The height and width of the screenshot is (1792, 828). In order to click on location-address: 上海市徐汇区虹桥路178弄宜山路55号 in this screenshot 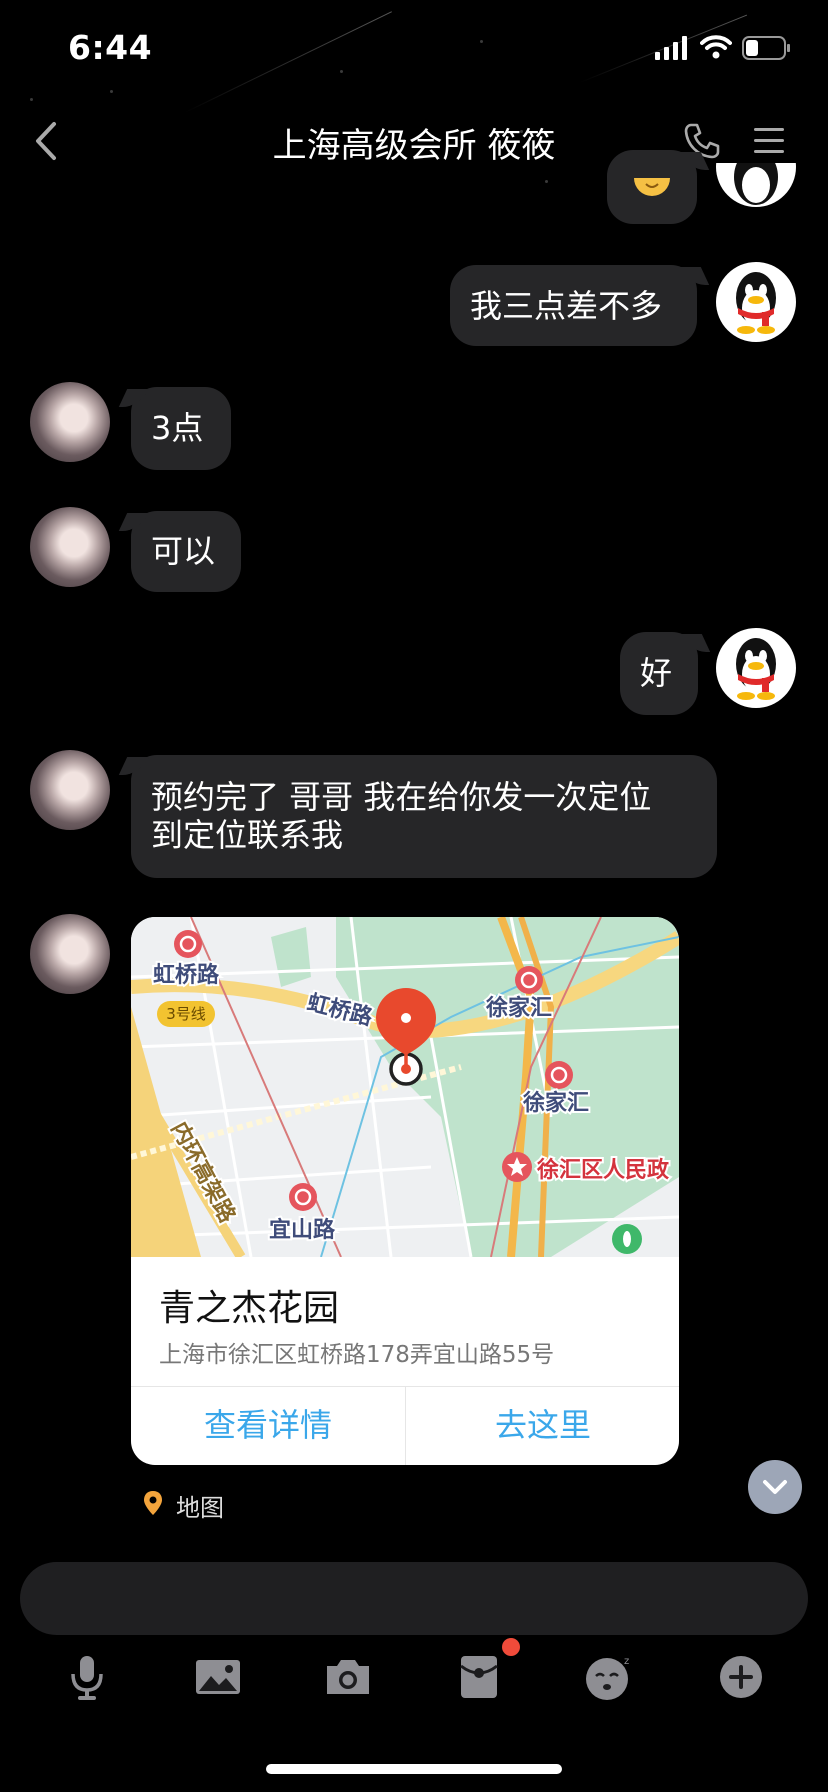, I will do `click(357, 1355)`.